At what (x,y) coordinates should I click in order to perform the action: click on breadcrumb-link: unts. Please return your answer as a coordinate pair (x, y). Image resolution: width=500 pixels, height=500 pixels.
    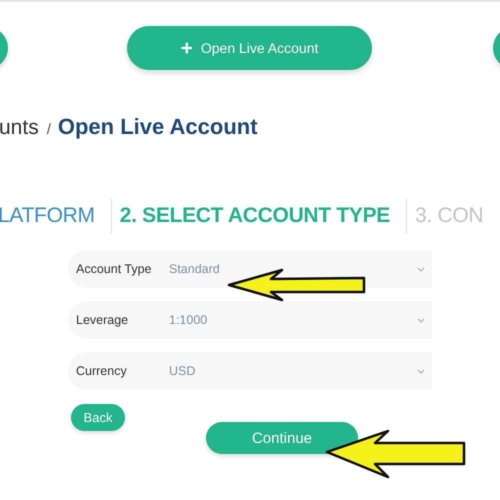
    Looking at the image, I should click on (19, 128).